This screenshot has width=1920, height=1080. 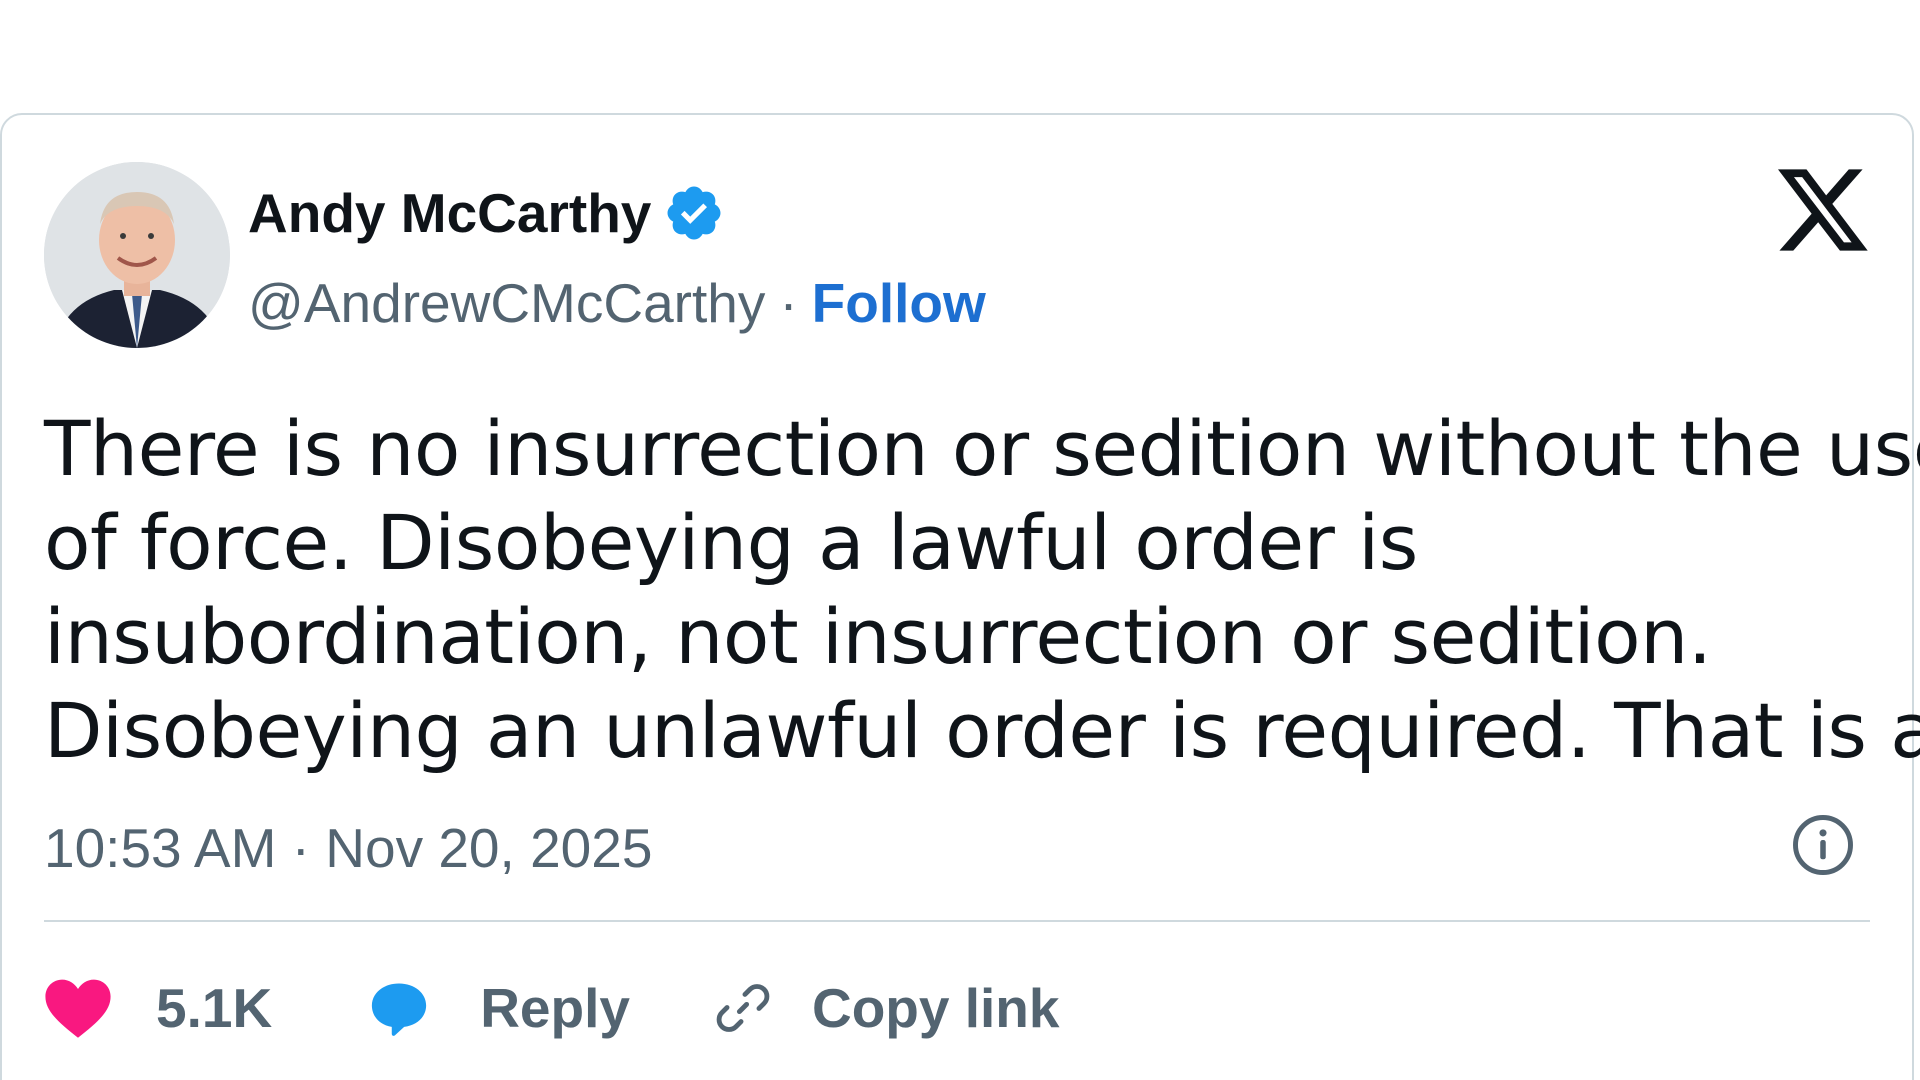 What do you see at coordinates (935, 1008) in the screenshot?
I see `copy-link-label: Copy link` at bounding box center [935, 1008].